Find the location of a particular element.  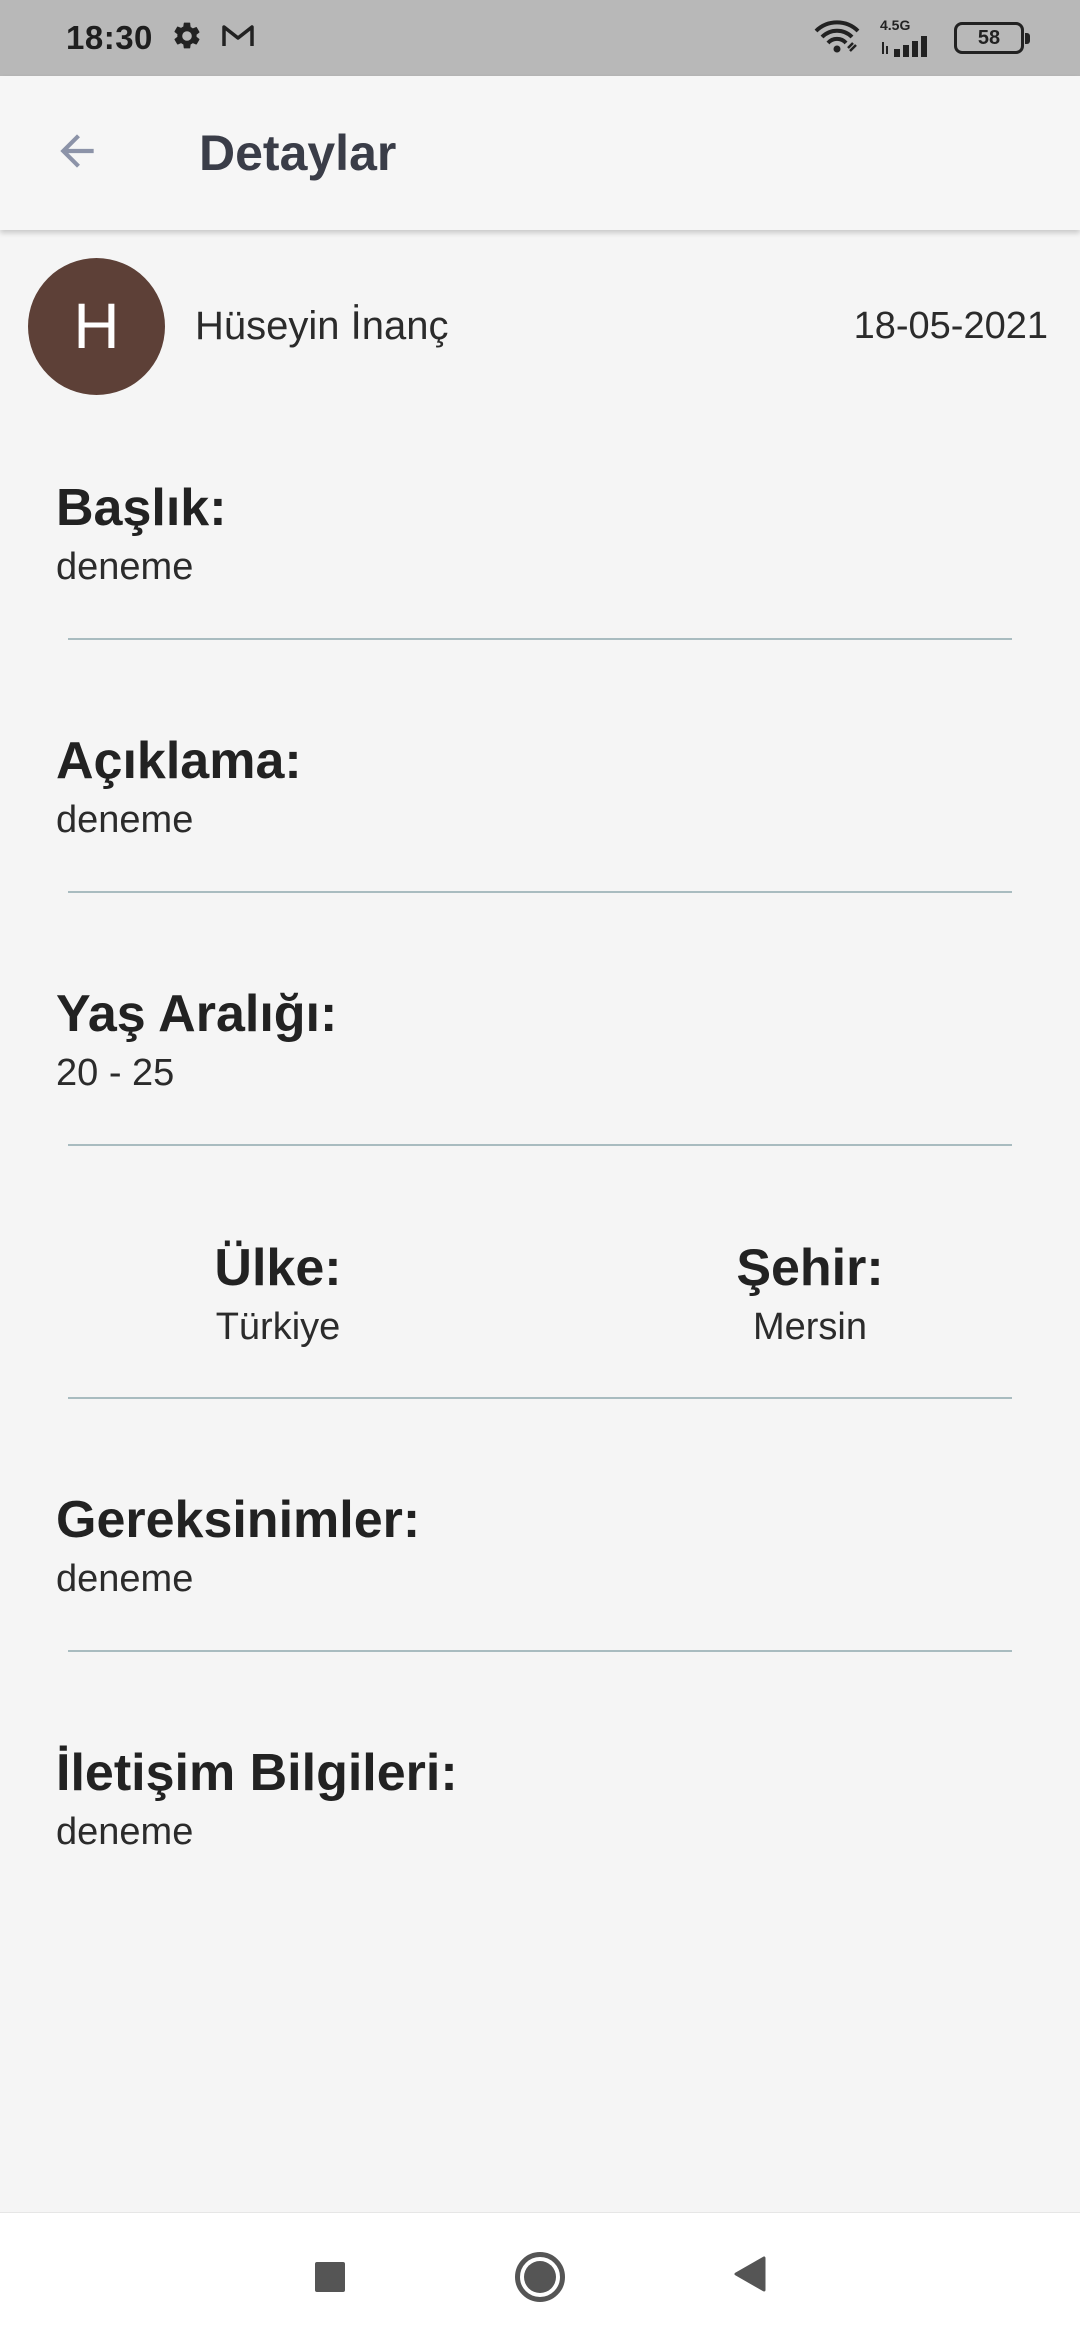

home-circle-icon is located at coordinates (540, 2276).